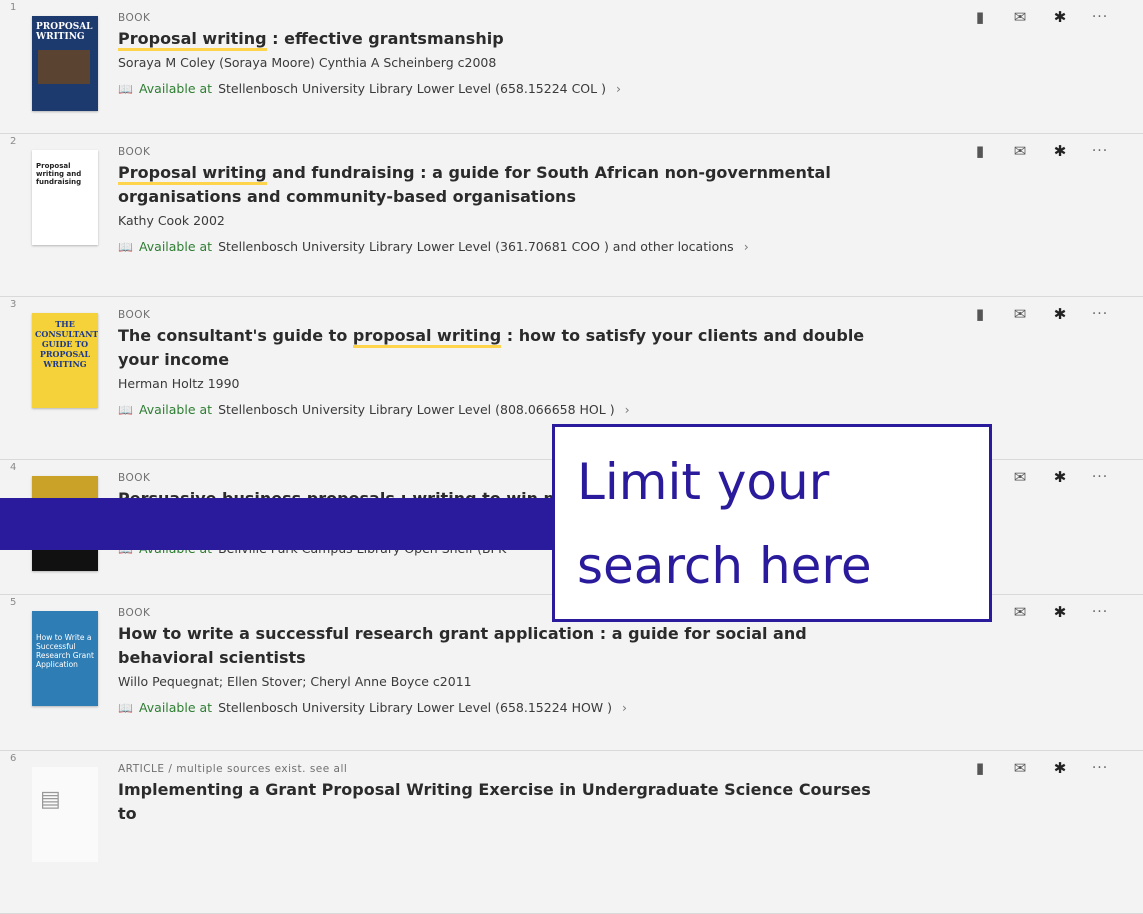 The height and width of the screenshot is (914, 1143). What do you see at coordinates (179, 383) in the screenshot?
I see `result-authors: Herman Holtz 1990` at bounding box center [179, 383].